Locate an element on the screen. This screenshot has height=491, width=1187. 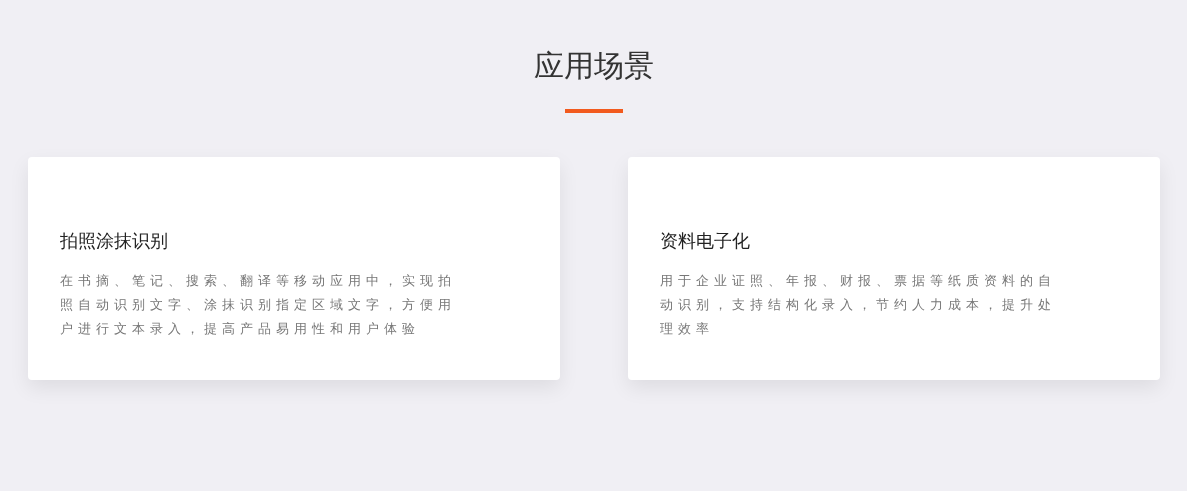
card-description: 在书摘、笔记、搜索、翻译等移动应用中，实现拍照自动识别文字、涂抹识别指定区域文字，方便用户进行文本录入，提高产品易用性和用户体验 is located at coordinates (258, 305).